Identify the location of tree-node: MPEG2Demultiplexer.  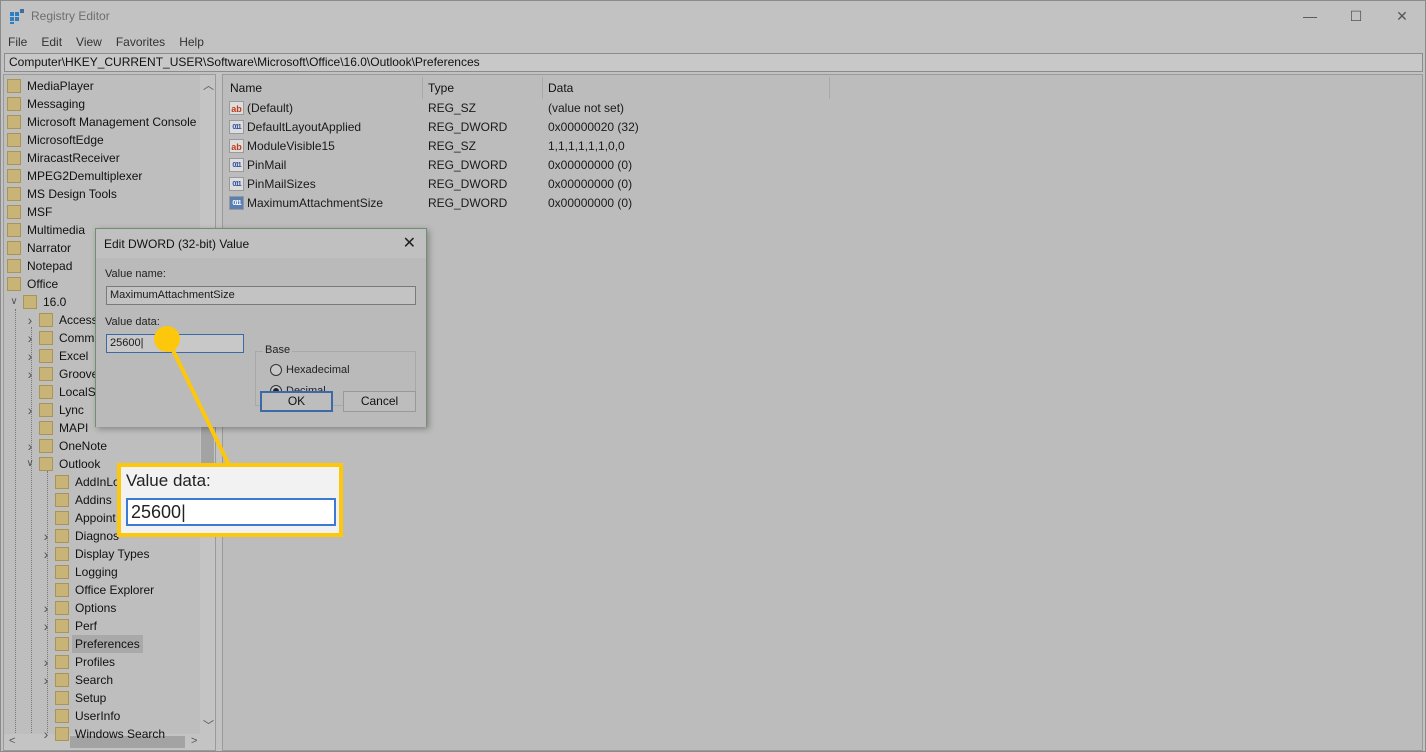
(104, 176).